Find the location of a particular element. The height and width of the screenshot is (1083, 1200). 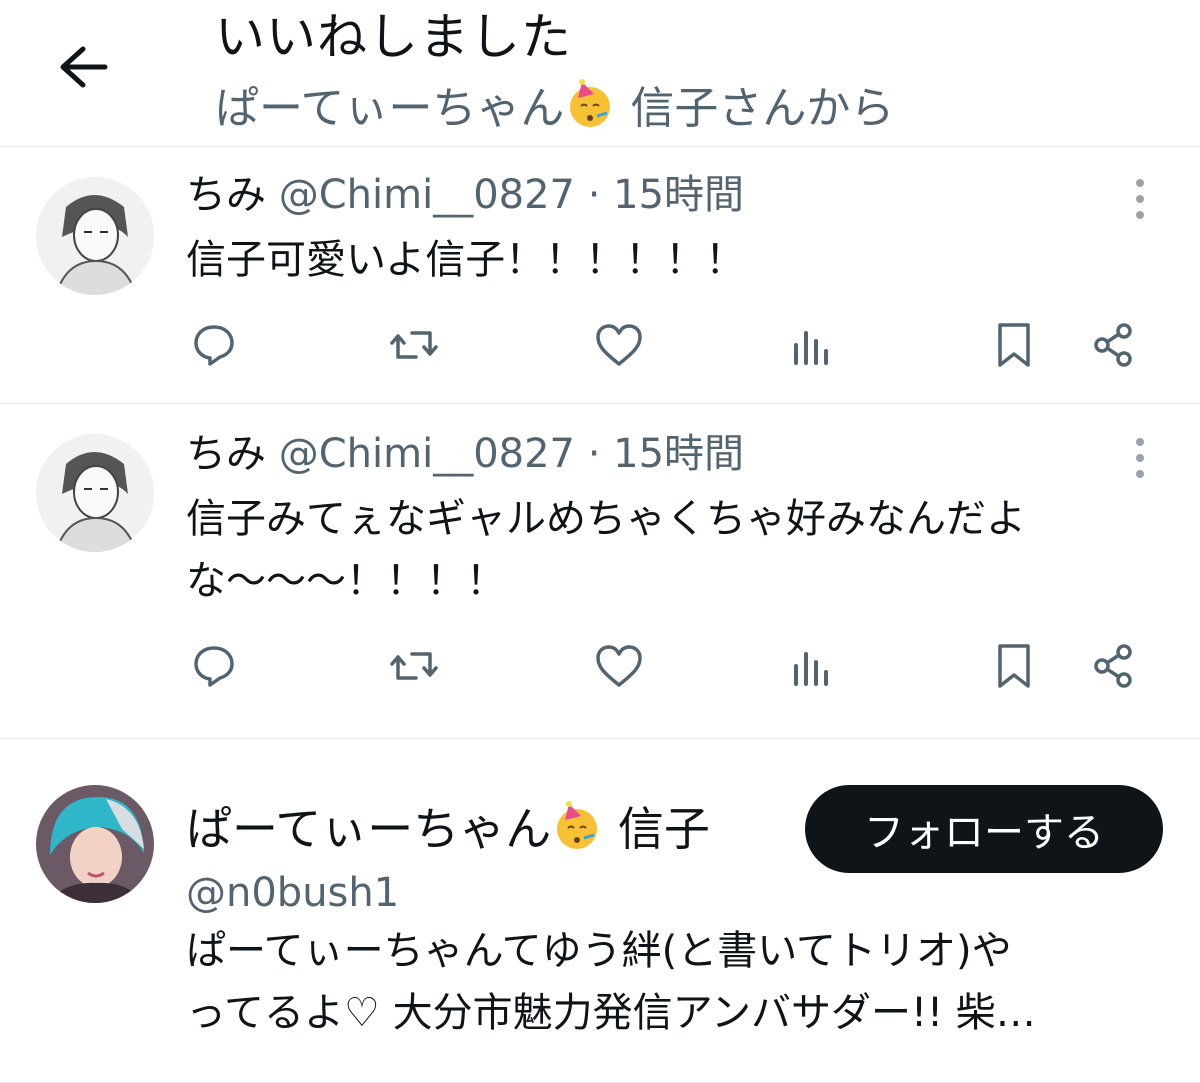

back-arrow-icon is located at coordinates (83, 67).